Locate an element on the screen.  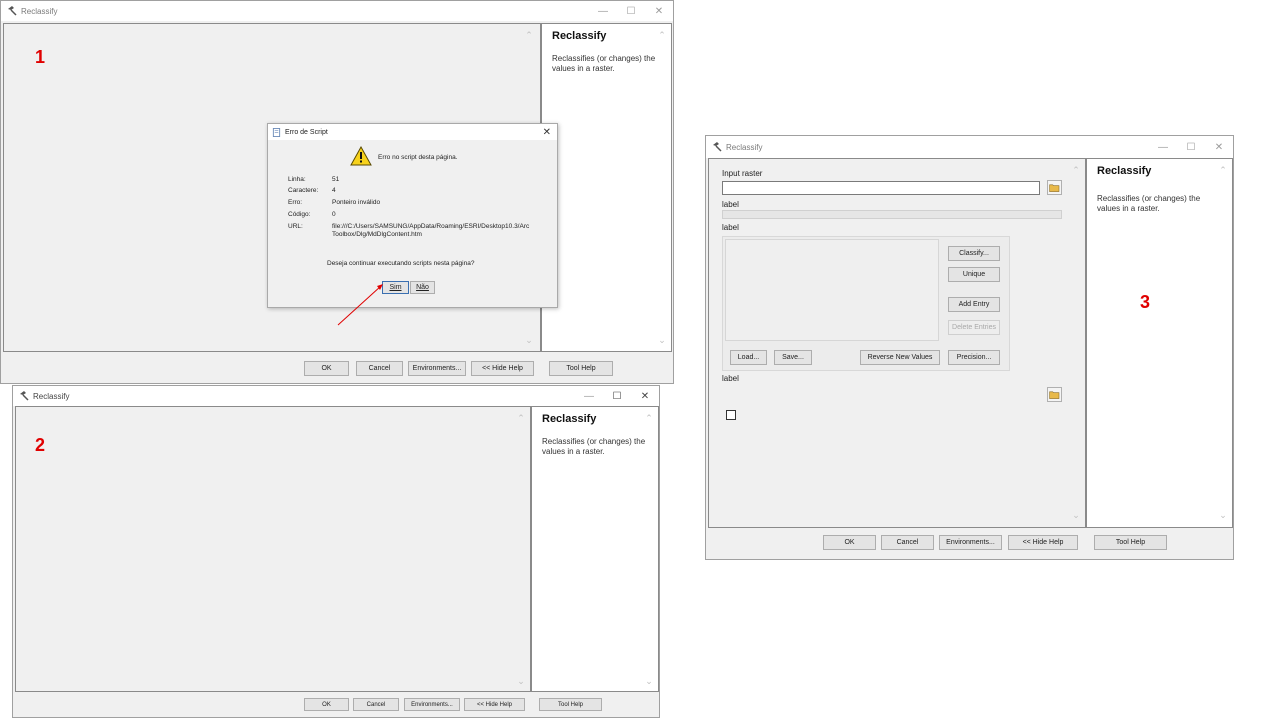
warning-icon is located at coordinates (361, 156).